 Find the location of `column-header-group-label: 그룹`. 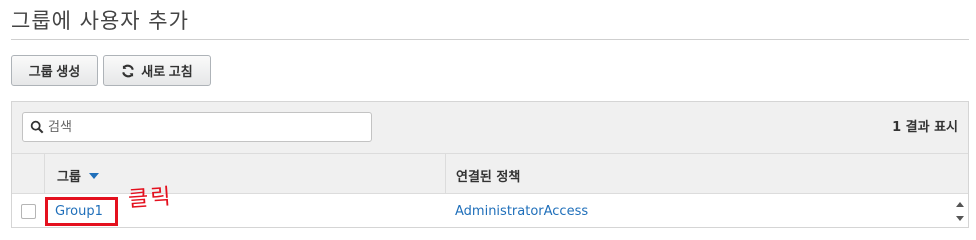

column-header-group-label: 그룹 is located at coordinates (69, 177).